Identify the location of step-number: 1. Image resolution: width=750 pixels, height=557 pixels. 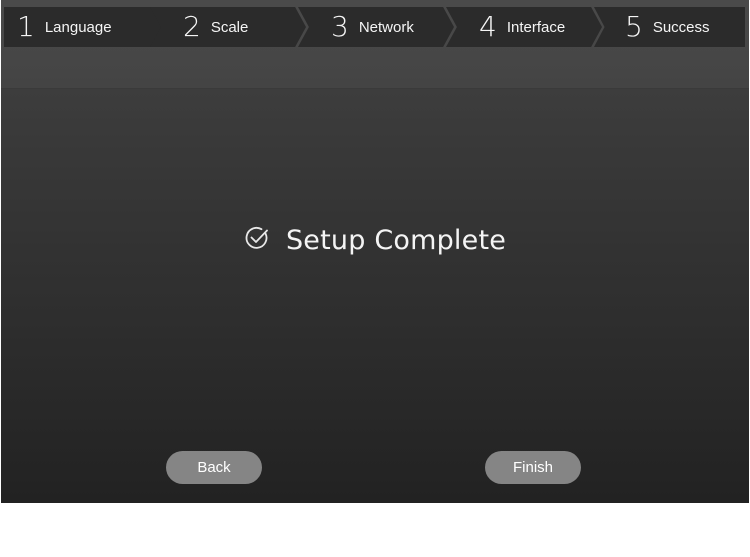
(26, 26).